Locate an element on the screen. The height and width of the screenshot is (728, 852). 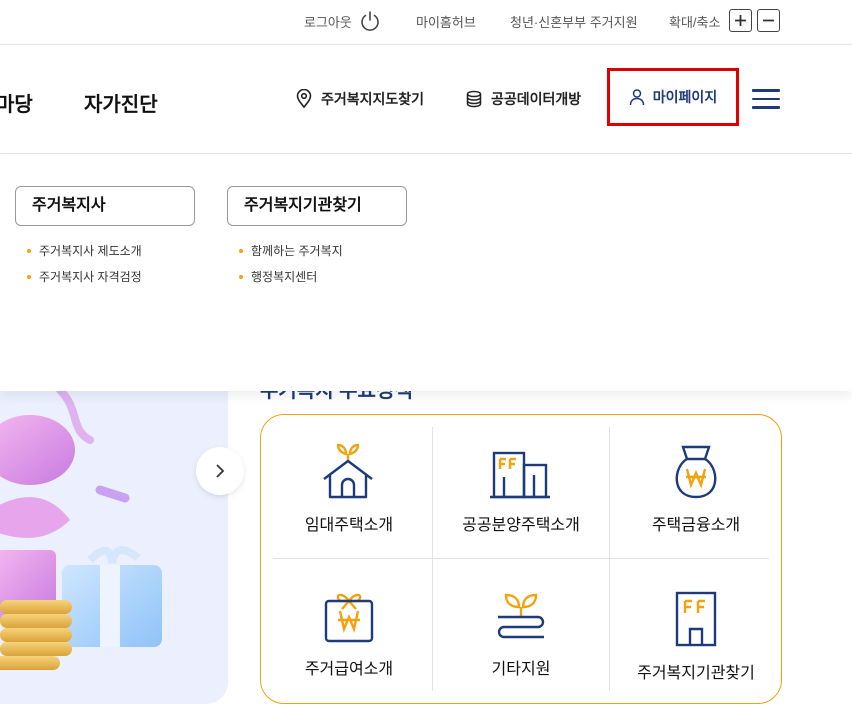
service-label: 기타지원 is located at coordinates (521, 669).